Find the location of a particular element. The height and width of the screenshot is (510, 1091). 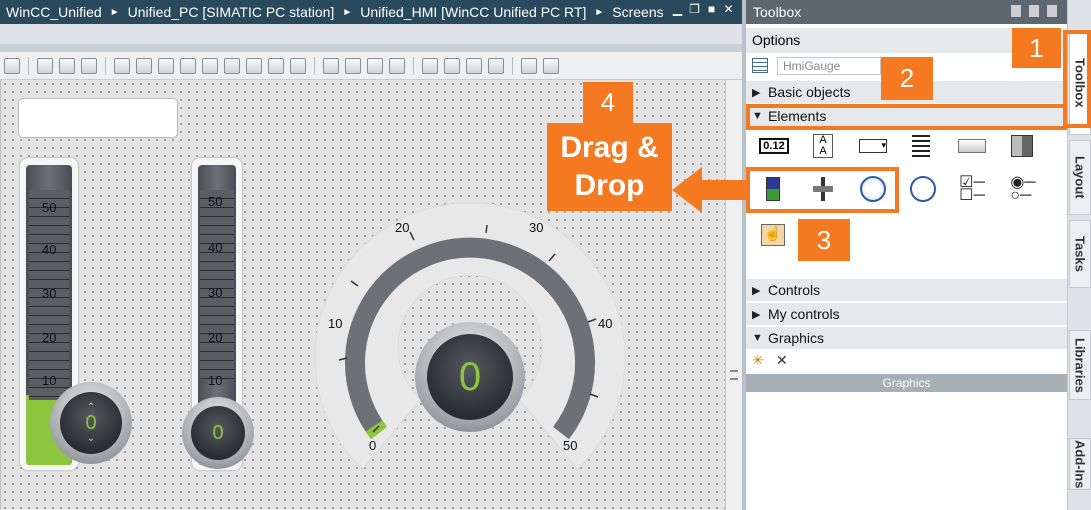

highlight-element-tools is located at coordinates (822, 190).